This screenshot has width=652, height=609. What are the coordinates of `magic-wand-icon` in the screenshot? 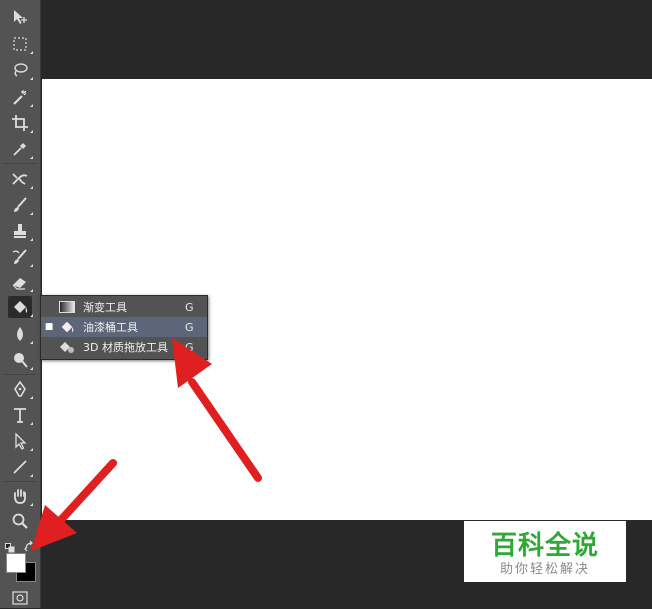 It's located at (20, 97).